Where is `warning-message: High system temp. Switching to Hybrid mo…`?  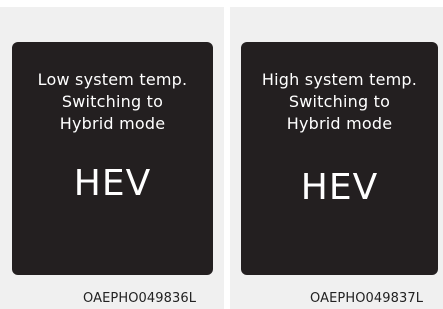
warning-message: High system temp. Switching to Hybrid mo… is located at coordinates (339, 102).